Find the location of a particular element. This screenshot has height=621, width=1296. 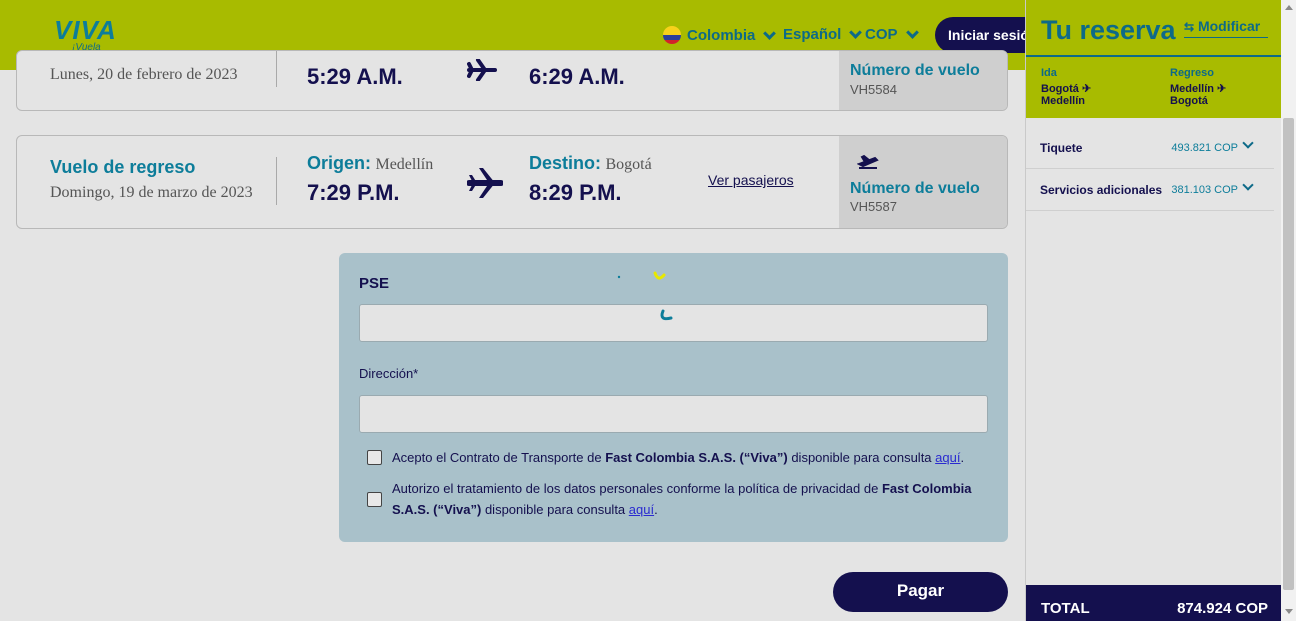

outbound-date: Lunes, 20 de febrero de 2023 is located at coordinates (144, 74).